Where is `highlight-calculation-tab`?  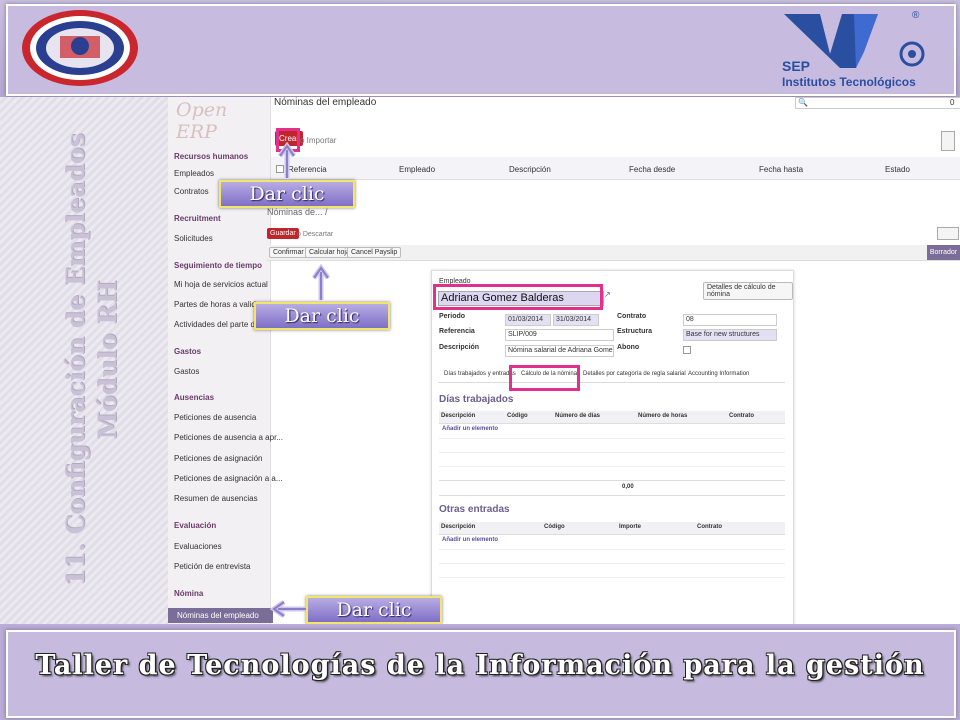
highlight-calculation-tab is located at coordinates (544, 378).